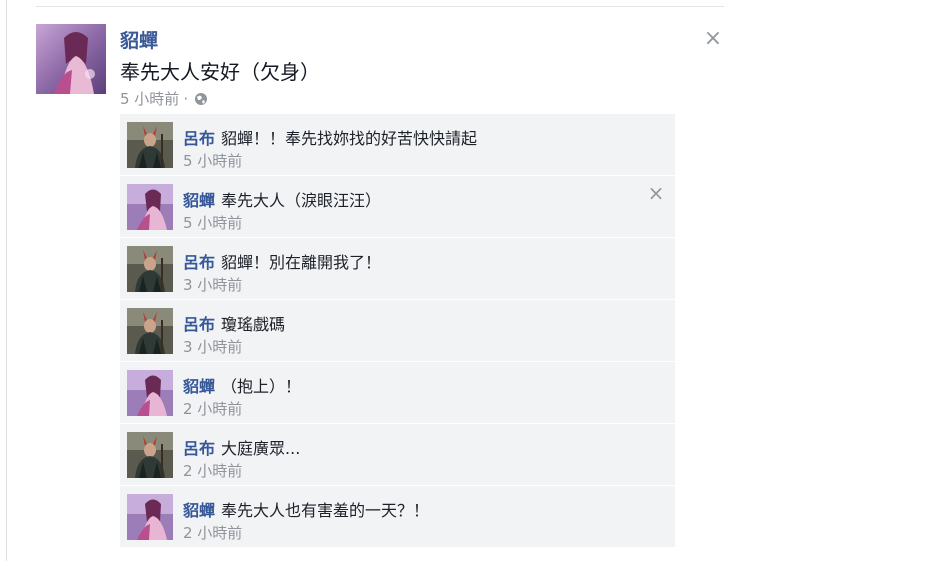  I want to click on comment-text: 瓊瑤戲碼, so click(253, 324).